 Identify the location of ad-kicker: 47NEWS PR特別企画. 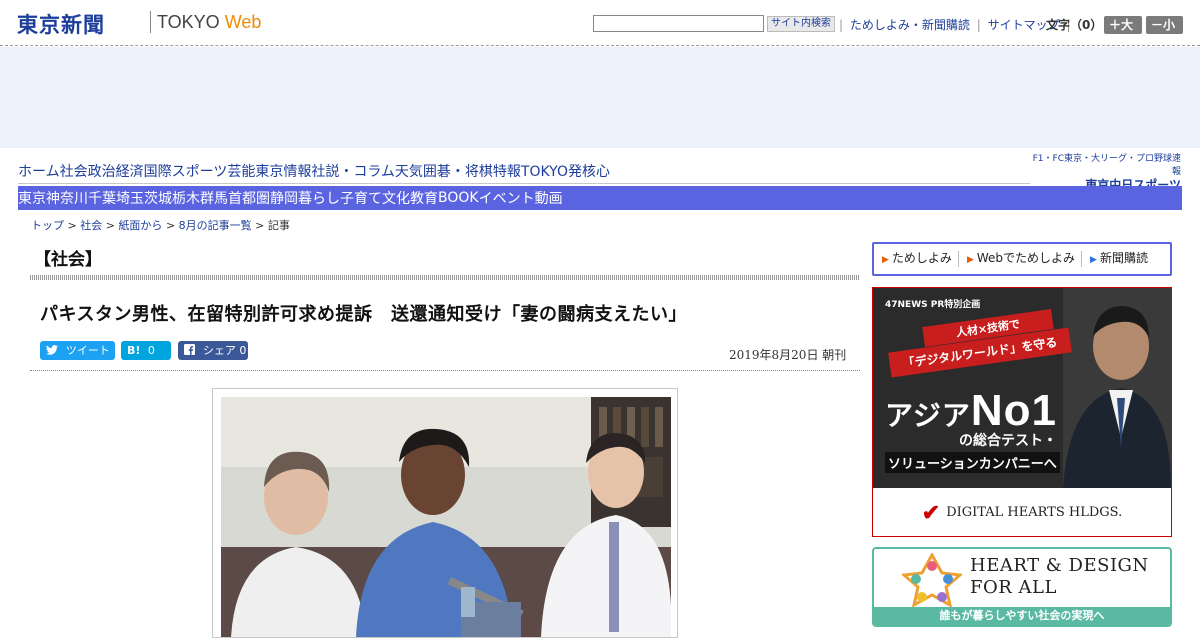
(933, 305).